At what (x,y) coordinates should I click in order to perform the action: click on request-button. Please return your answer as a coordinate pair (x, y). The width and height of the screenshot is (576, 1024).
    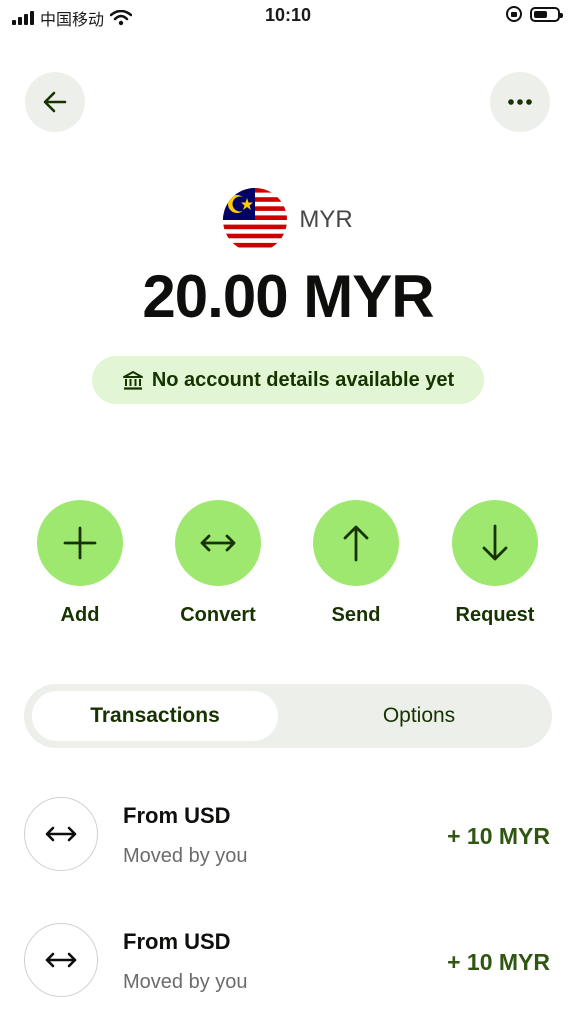
    Looking at the image, I should click on (495, 543).